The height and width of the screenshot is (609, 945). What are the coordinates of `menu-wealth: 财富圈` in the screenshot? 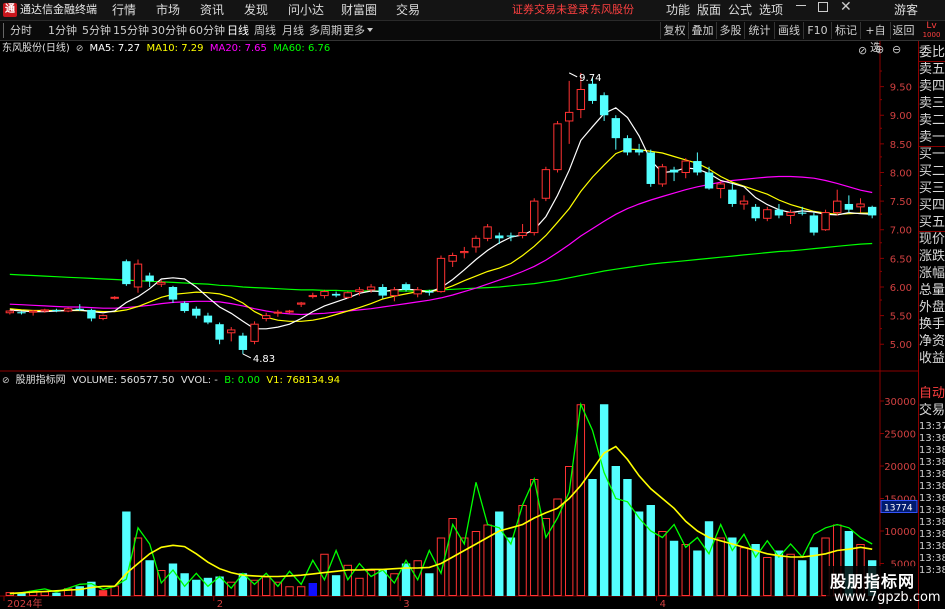 It's located at (359, 10).